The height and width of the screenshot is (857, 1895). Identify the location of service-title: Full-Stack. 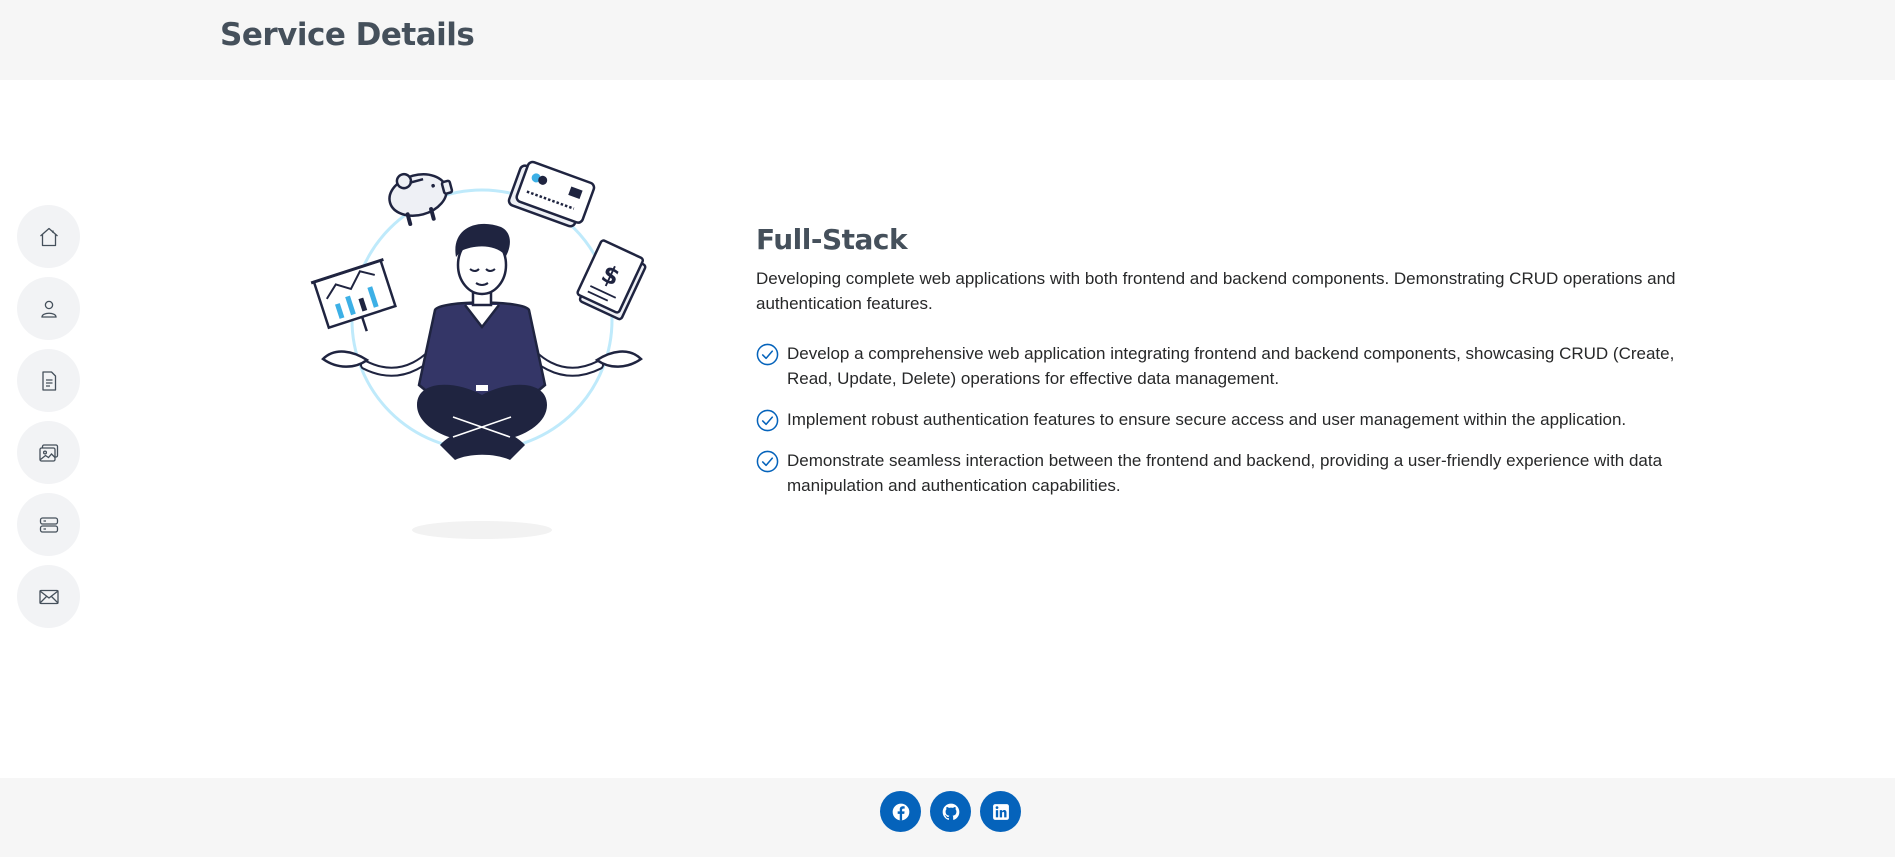
(832, 239).